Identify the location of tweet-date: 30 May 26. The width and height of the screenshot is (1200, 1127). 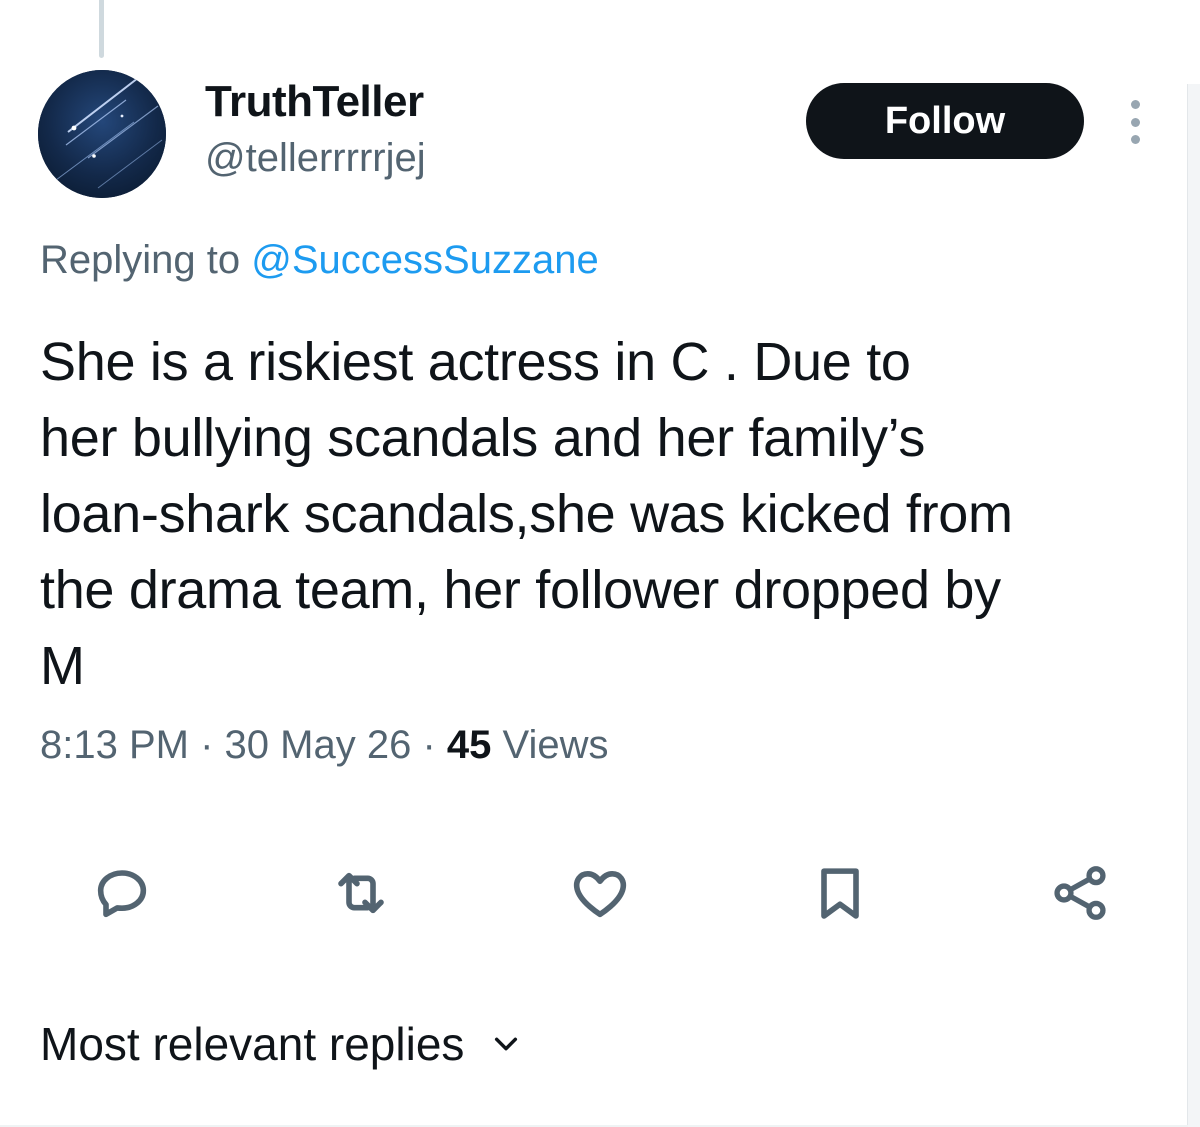
(318, 745).